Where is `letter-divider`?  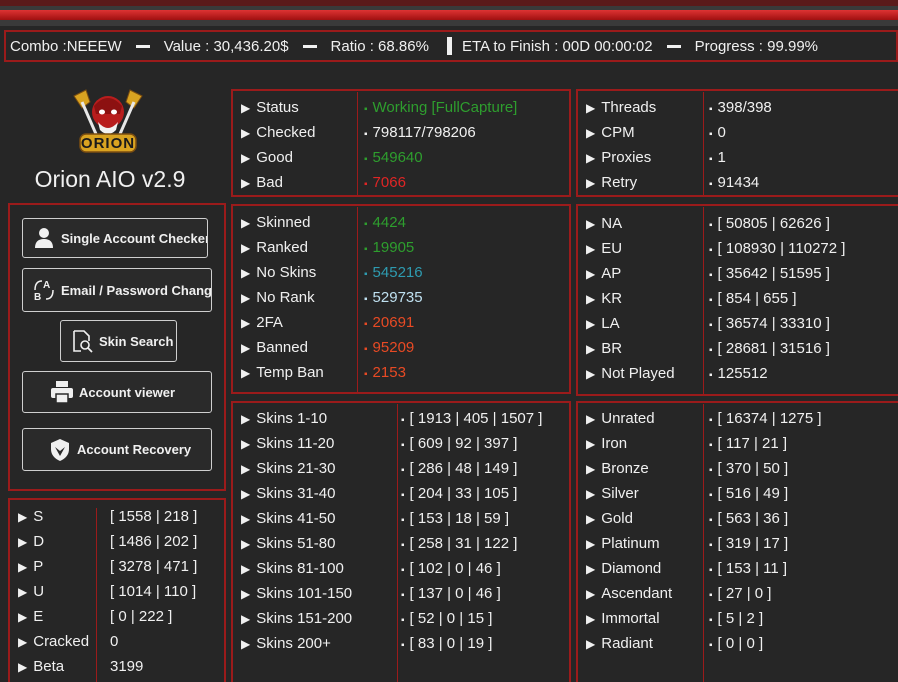
letter-divider is located at coordinates (96, 595).